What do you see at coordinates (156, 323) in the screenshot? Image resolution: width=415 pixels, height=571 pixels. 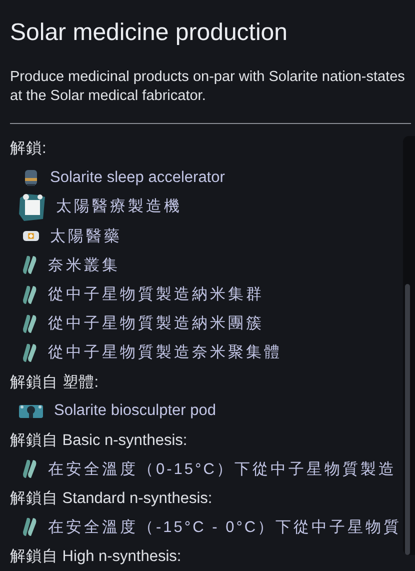 I see `unlock-link: 從中子星物質製造納米團簇` at bounding box center [156, 323].